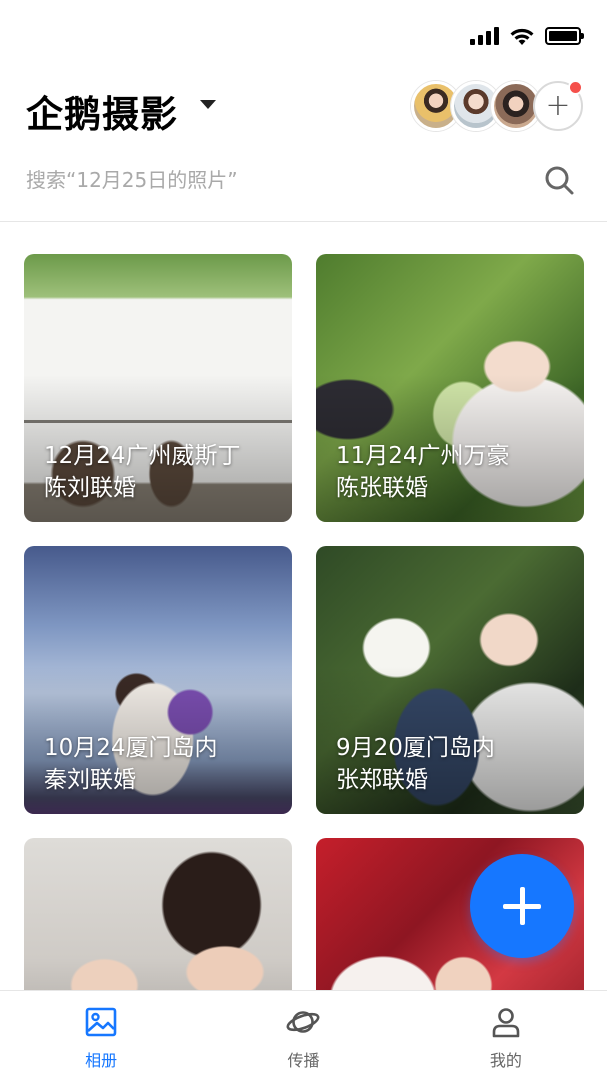 The height and width of the screenshot is (1080, 607). Describe the element at coordinates (90, 780) in the screenshot. I see `album-names: 秦刘联婚` at that location.